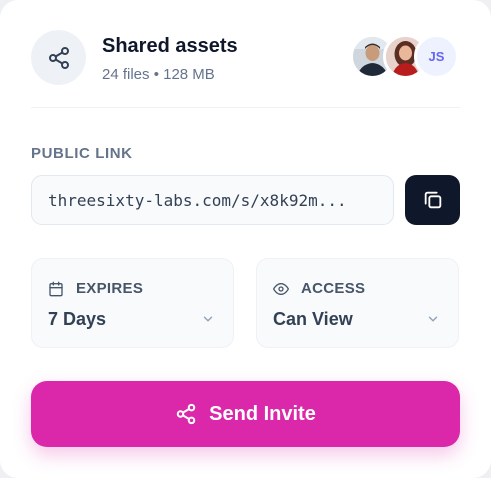 Image resolution: width=491 pixels, height=478 pixels. I want to click on file-summary: 24 files • 128 MB, so click(158, 74).